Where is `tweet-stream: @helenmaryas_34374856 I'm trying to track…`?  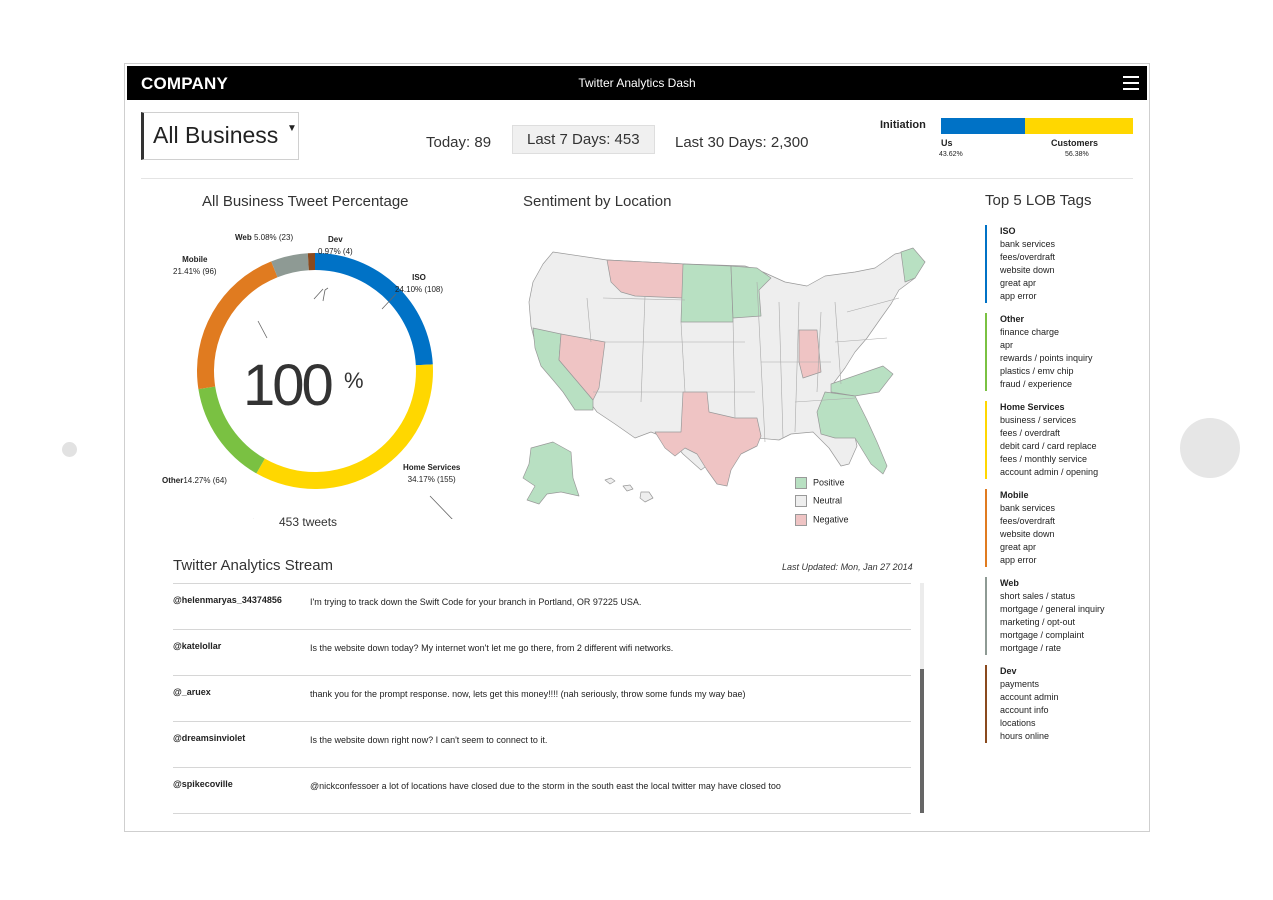
tweet-stream: @helenmaryas_34374856 I'm trying to track… is located at coordinates (542, 698).